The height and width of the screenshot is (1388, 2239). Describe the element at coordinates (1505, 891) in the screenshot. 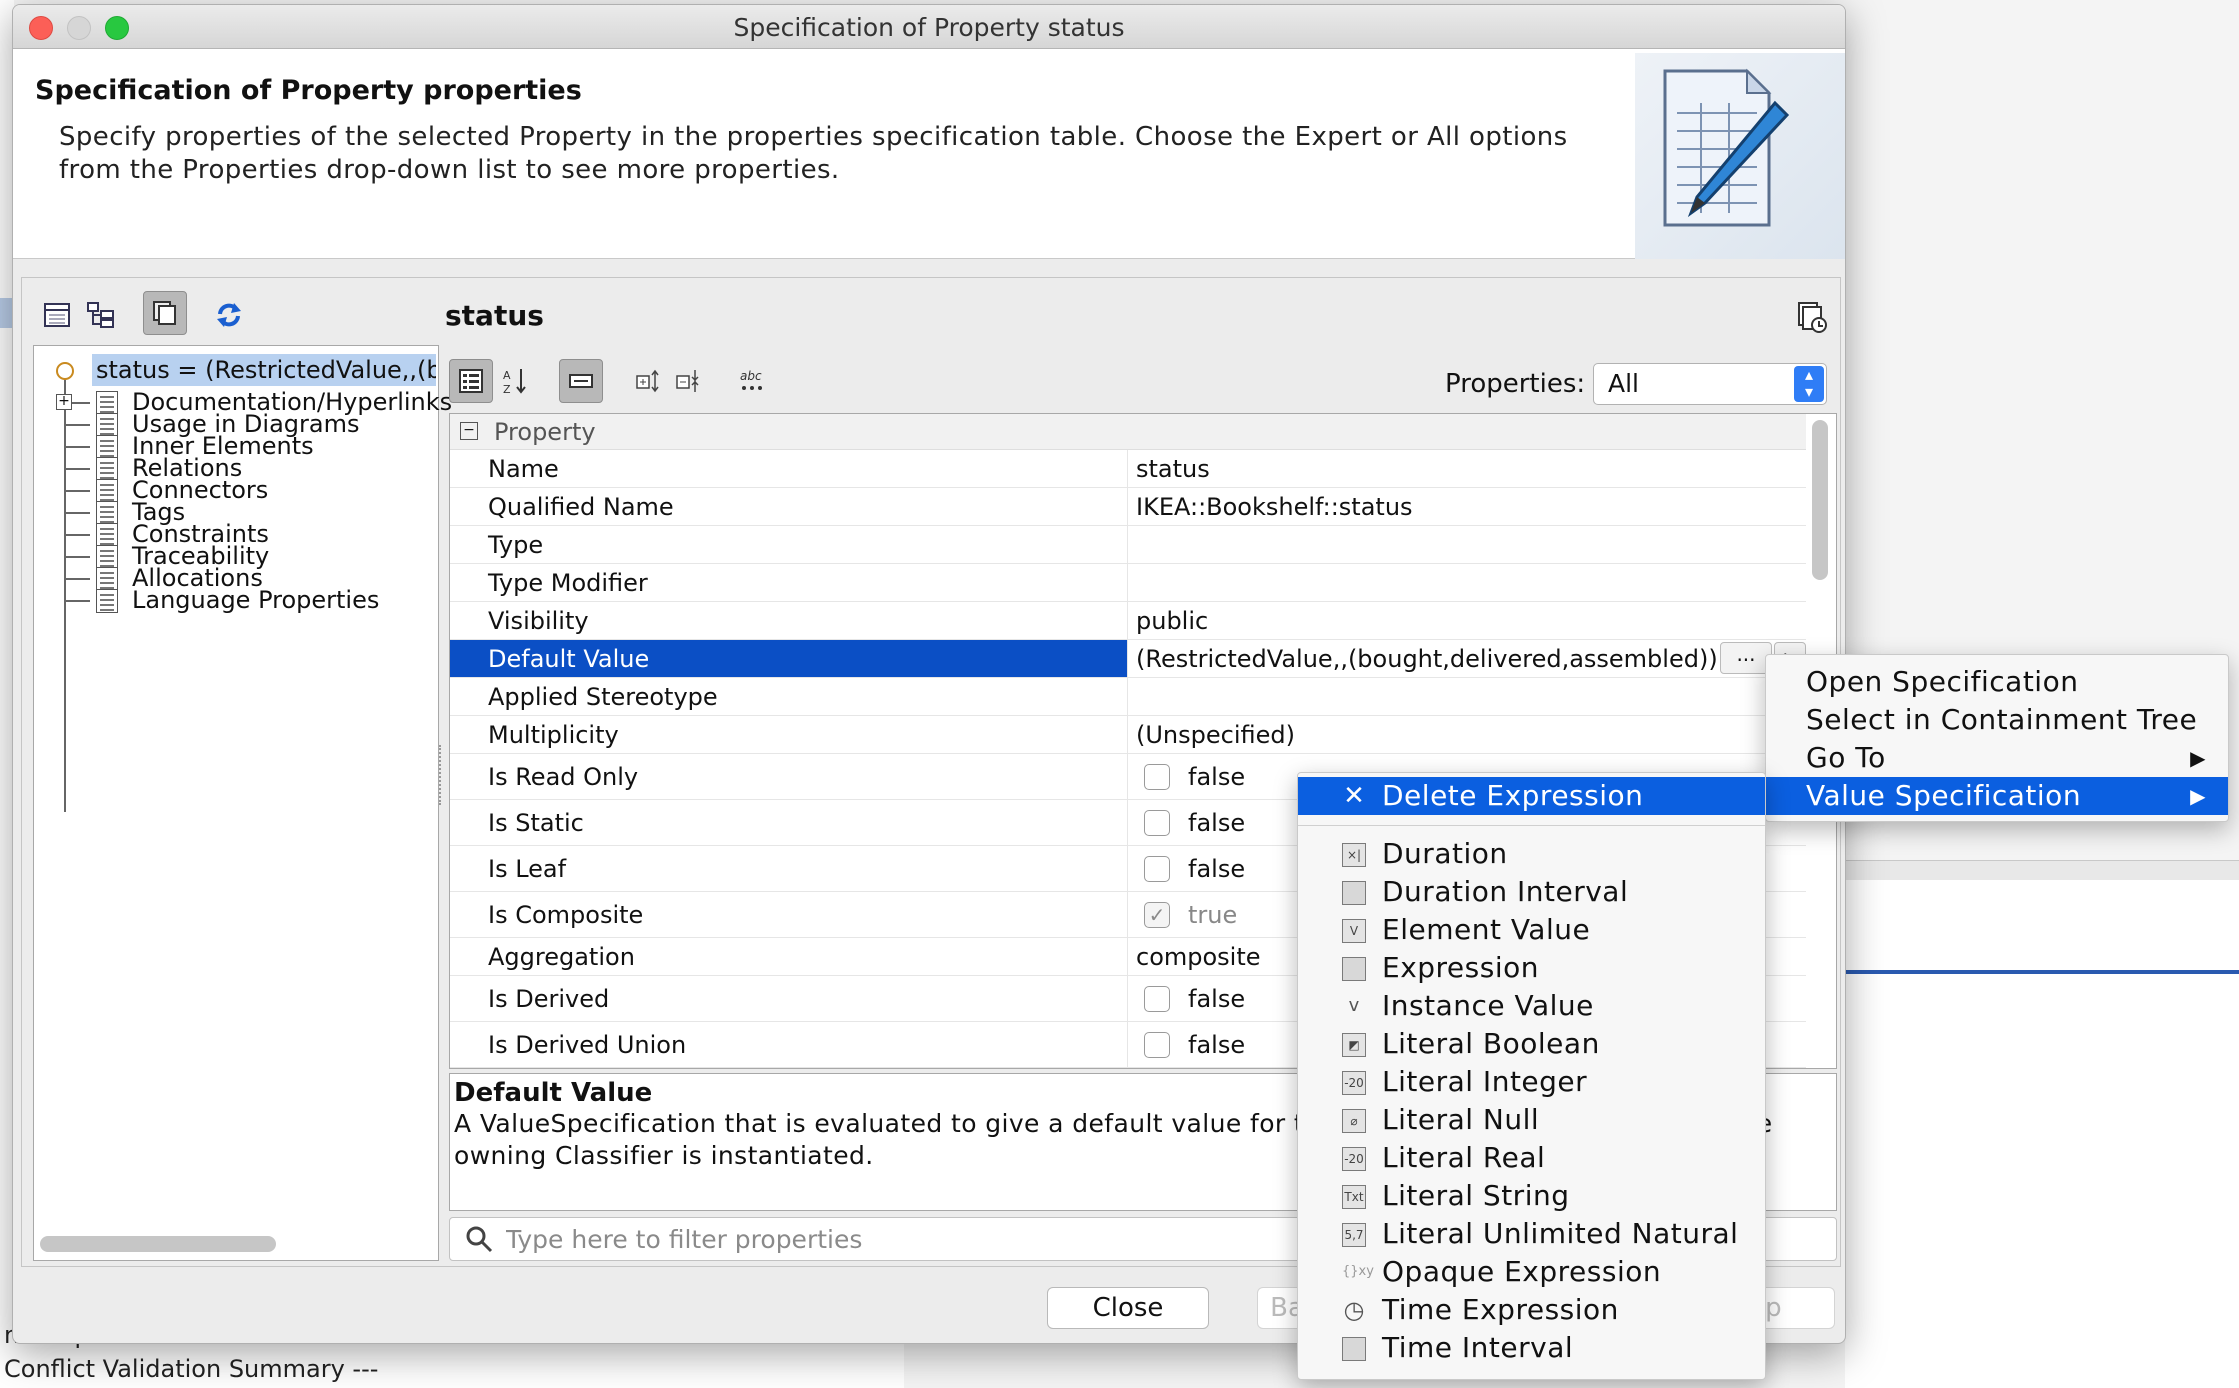

I see `menu-item-label: Duration Interval` at that location.